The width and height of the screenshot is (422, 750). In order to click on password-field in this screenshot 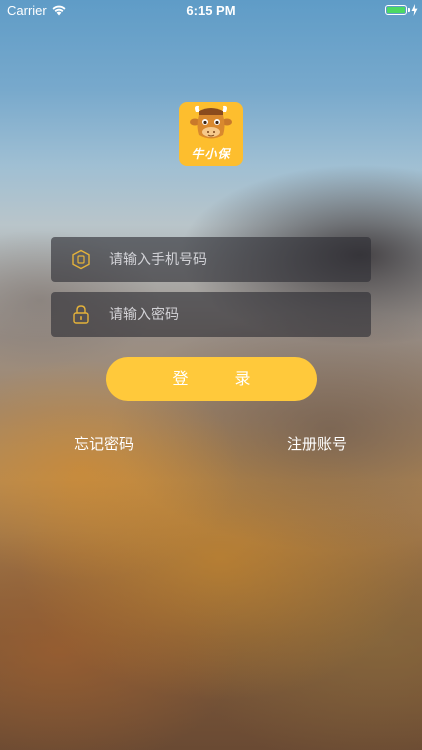, I will do `click(211, 314)`.